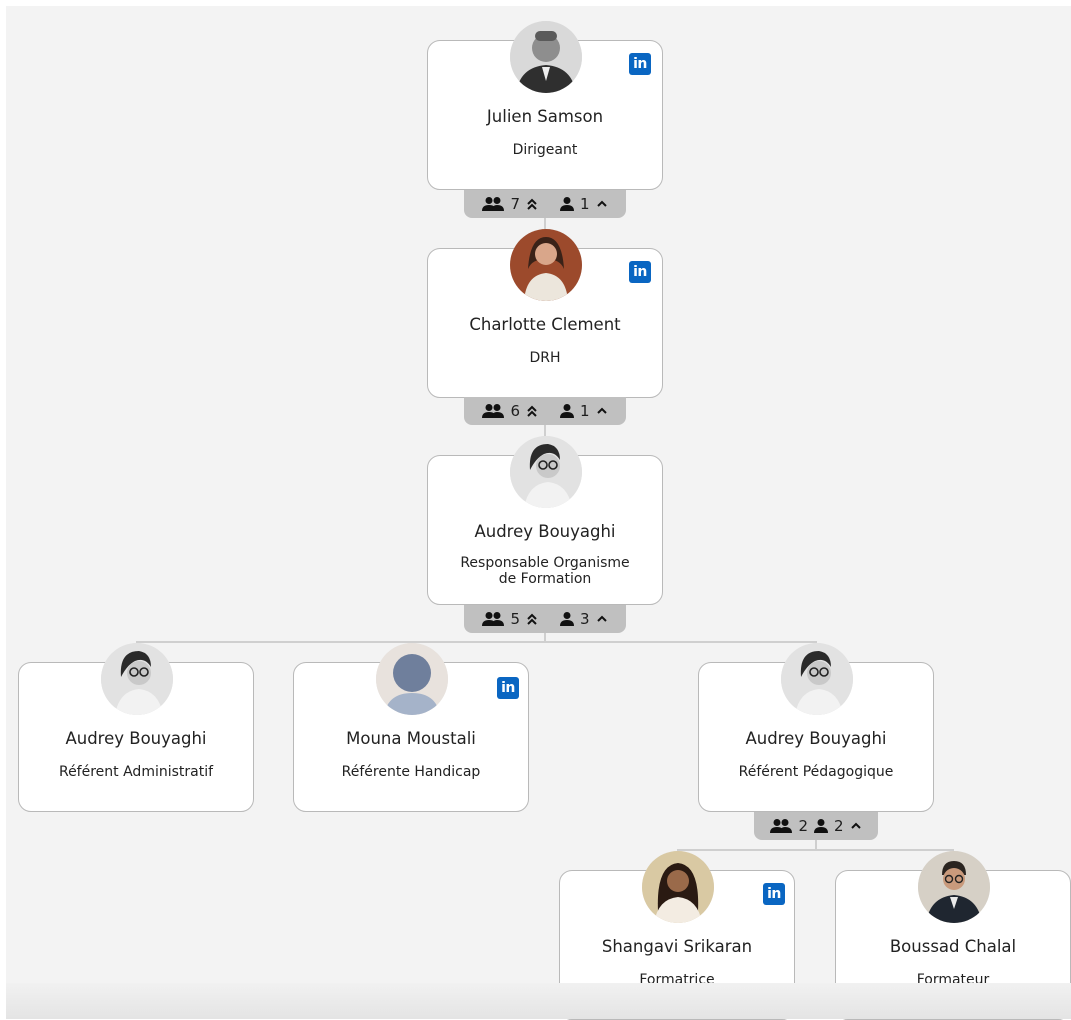 The image size is (1071, 1020). Describe the element at coordinates (515, 619) in the screenshot. I see `team-count: 5` at that location.